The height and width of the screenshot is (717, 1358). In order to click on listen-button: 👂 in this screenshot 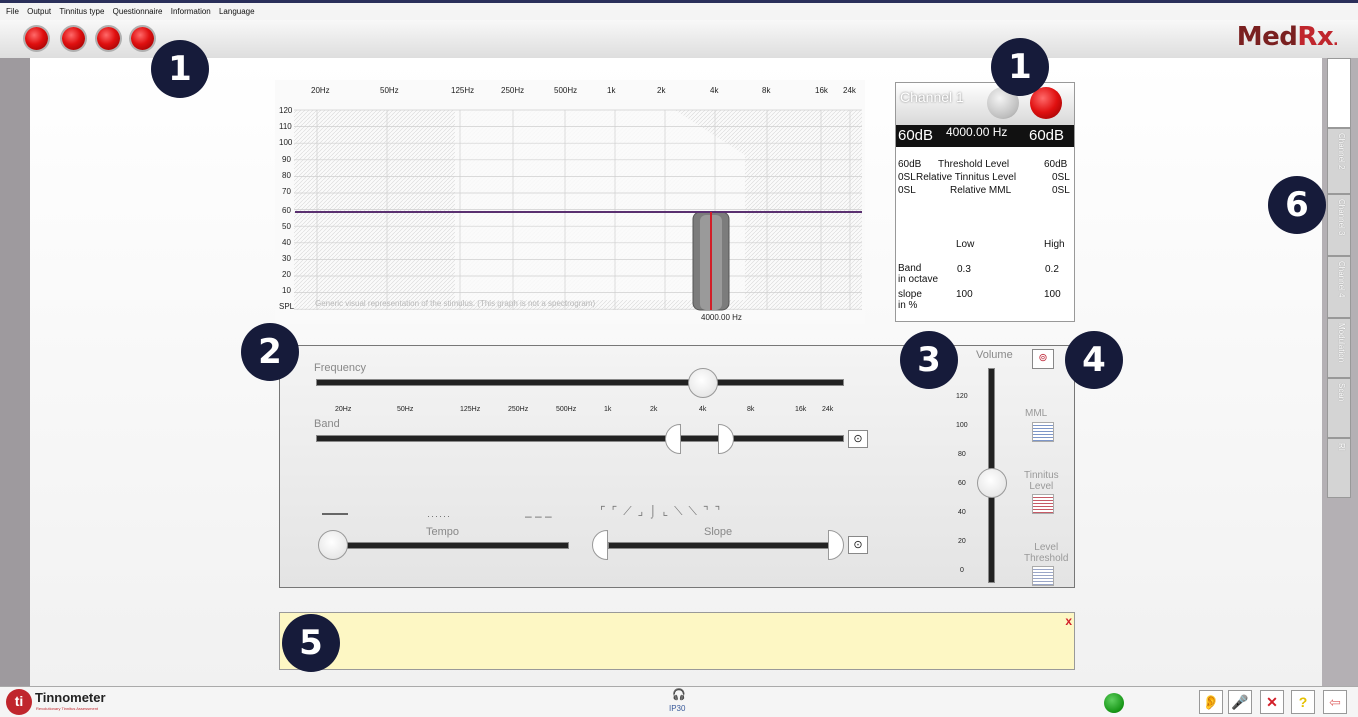, I will do `click(1211, 702)`.